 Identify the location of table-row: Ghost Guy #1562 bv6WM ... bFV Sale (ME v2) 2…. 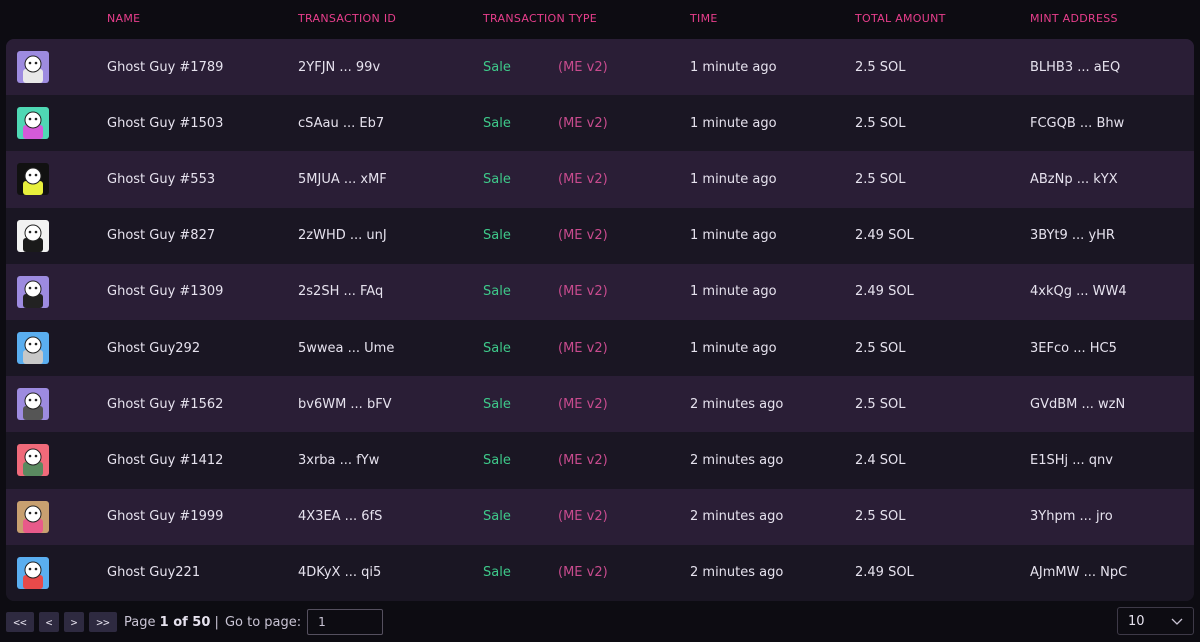
(600, 404).